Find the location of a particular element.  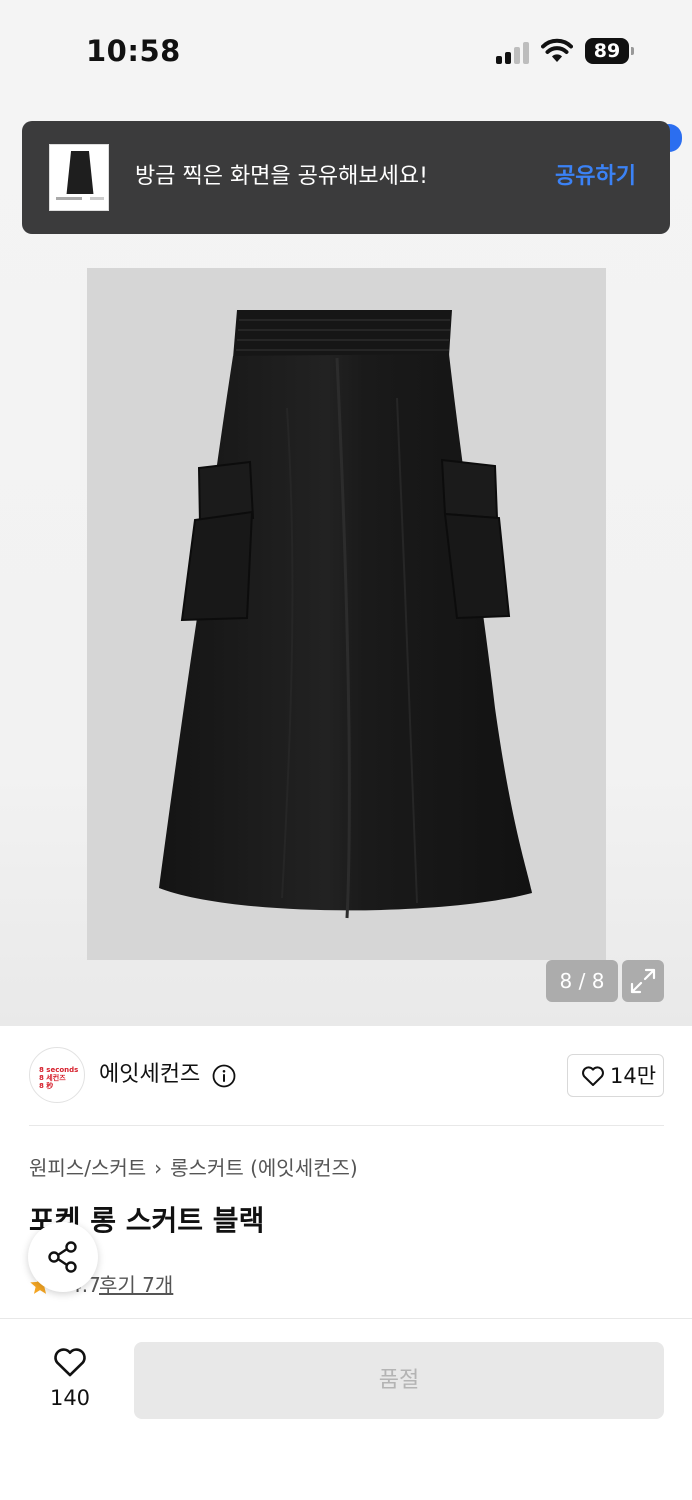

breadcrumb-category: 원피스/스커트 is located at coordinates (87, 1168).